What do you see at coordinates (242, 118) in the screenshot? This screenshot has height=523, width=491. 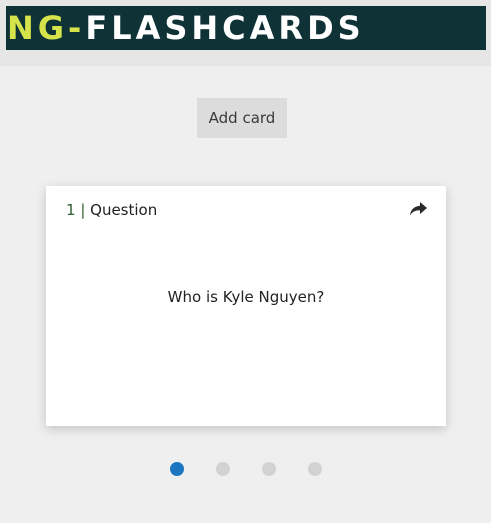 I see `add-card-button: Add card` at bounding box center [242, 118].